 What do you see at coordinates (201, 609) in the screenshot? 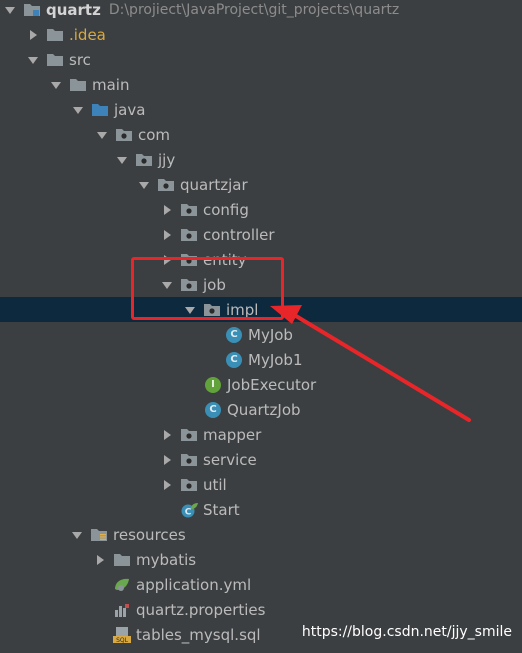
I see `tree-node-label: quartz.properties` at bounding box center [201, 609].